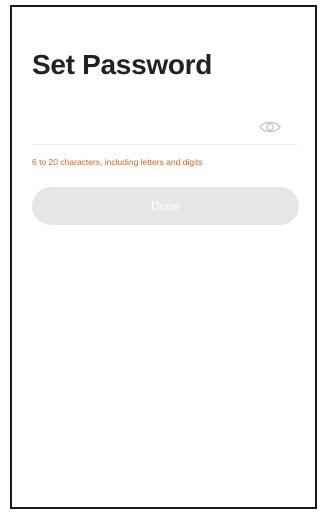 This screenshot has width=329, height=514. Describe the element at coordinates (165, 206) in the screenshot. I see `done-button: Done` at that location.